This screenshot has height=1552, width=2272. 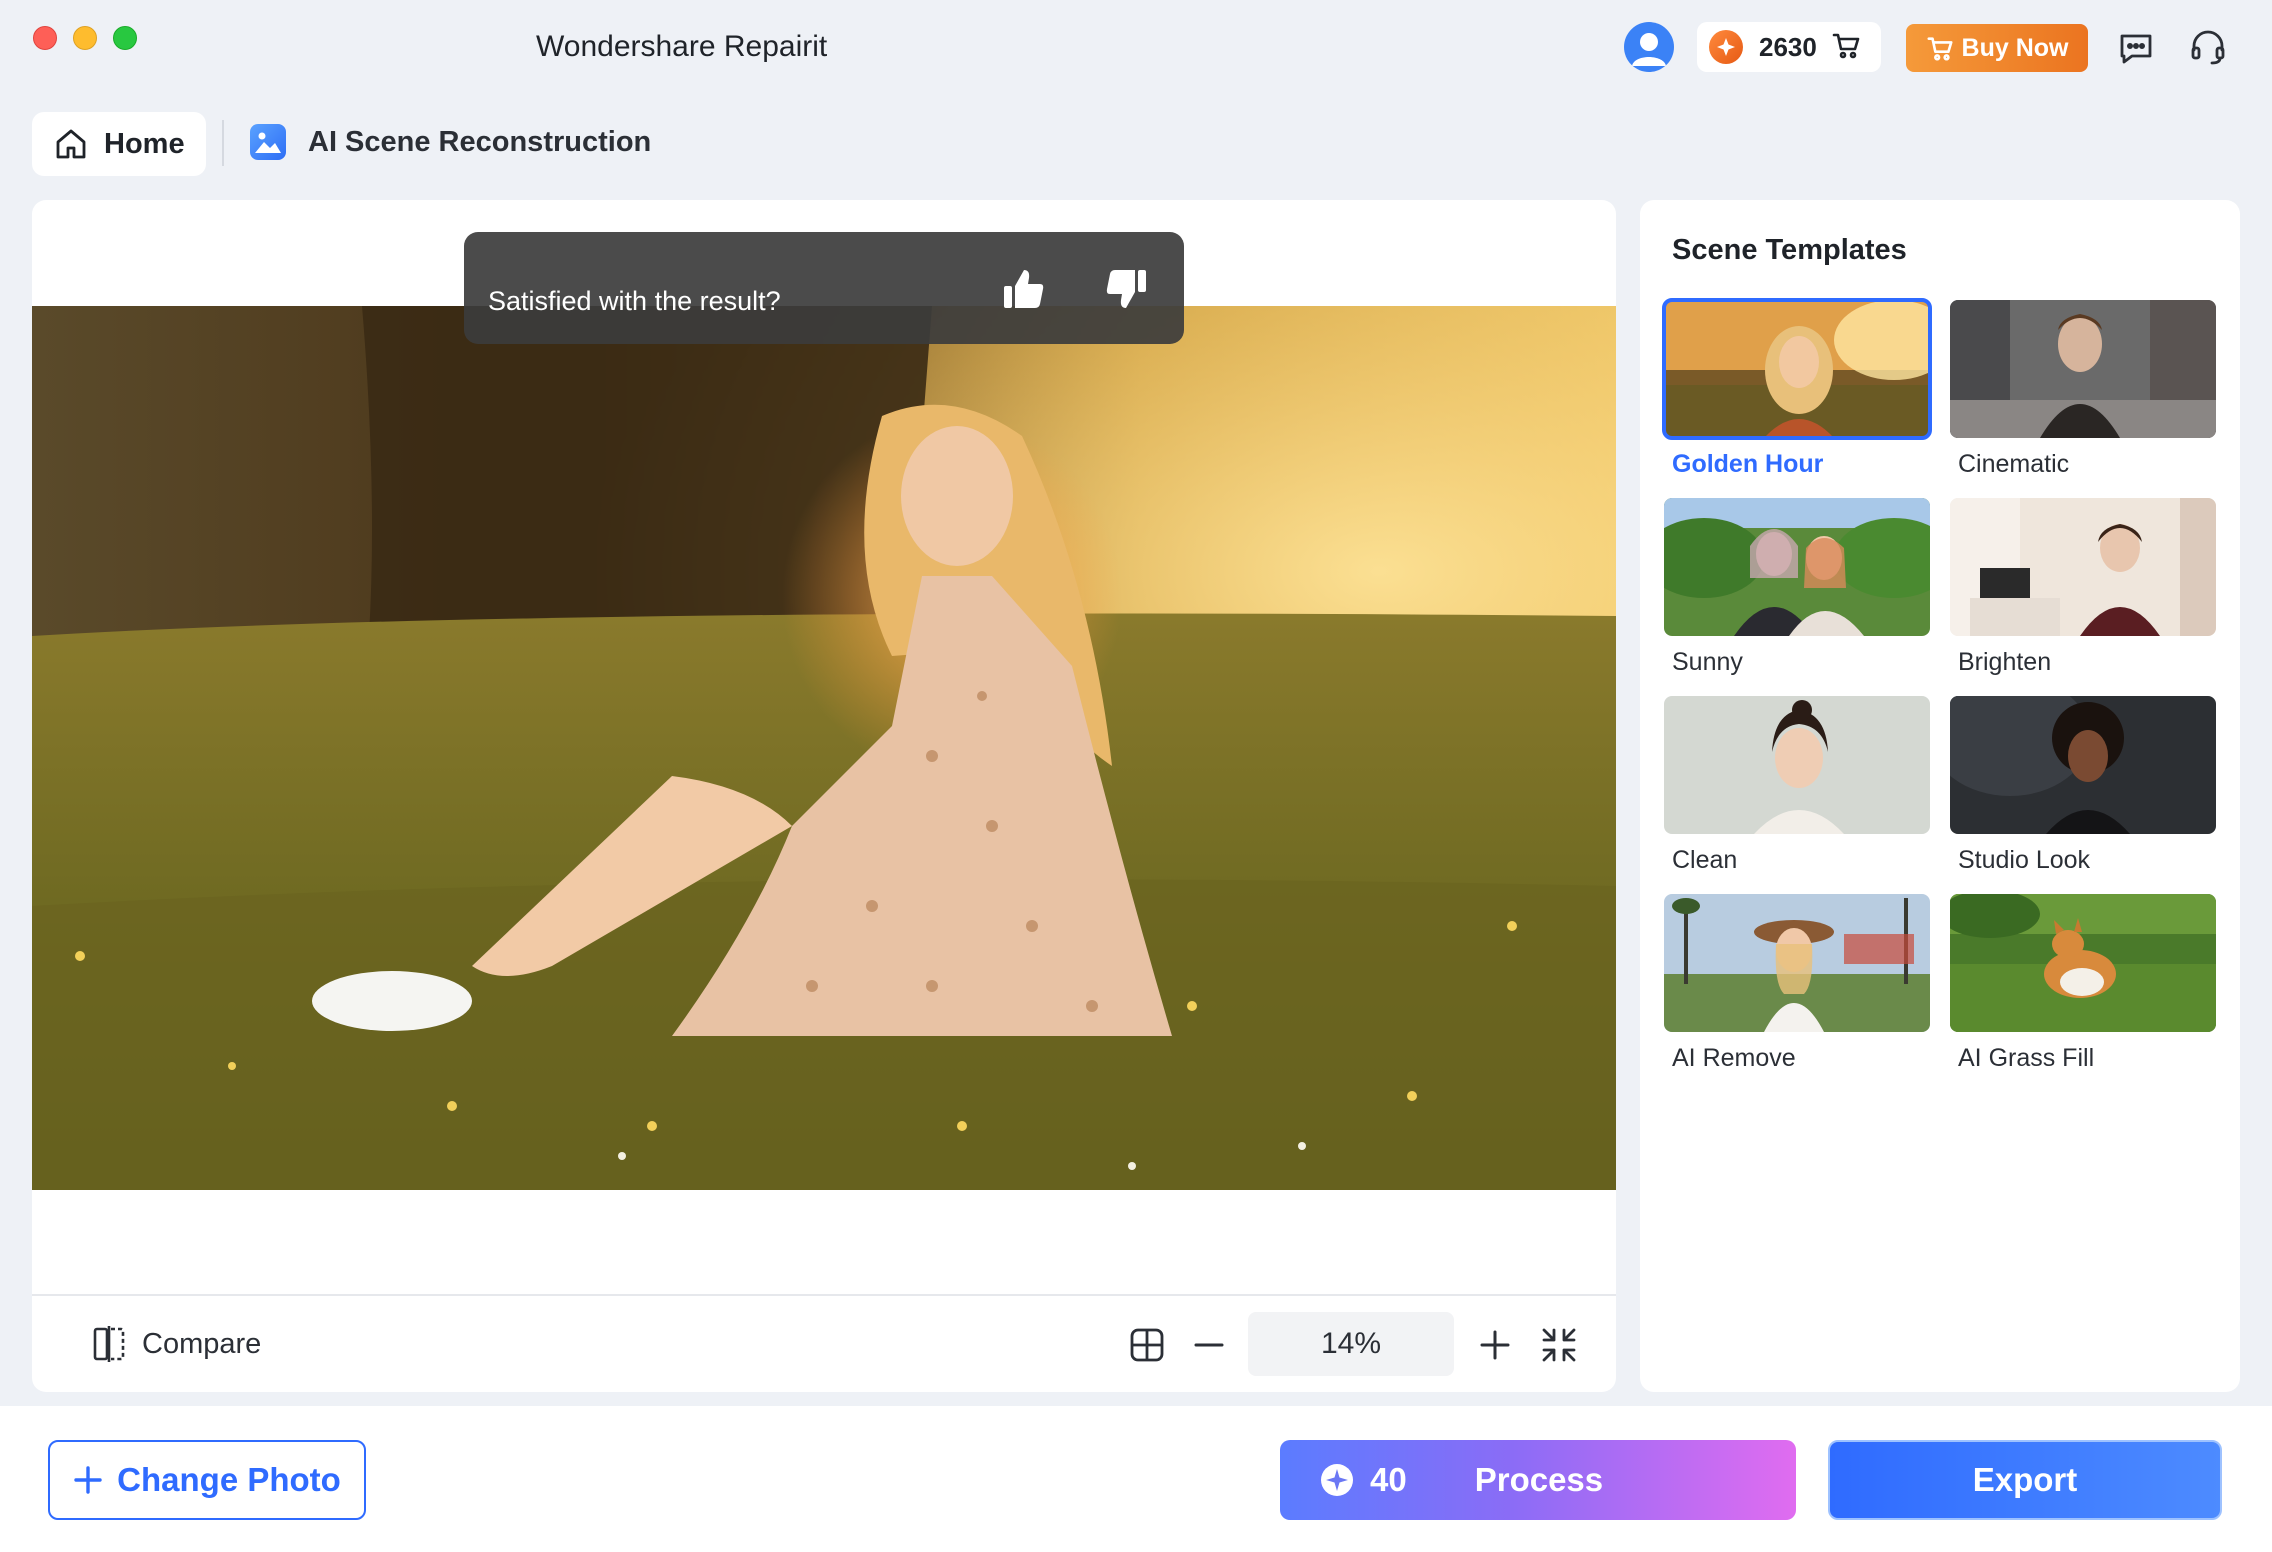 I want to click on chat-icon, so click(x=2136, y=48).